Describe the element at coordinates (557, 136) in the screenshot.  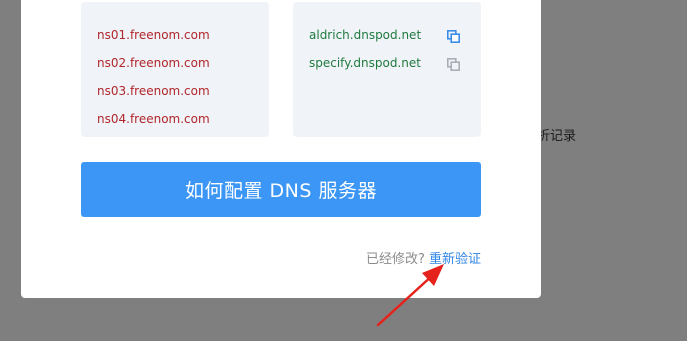
I see `background-partial-text: 折记录` at that location.